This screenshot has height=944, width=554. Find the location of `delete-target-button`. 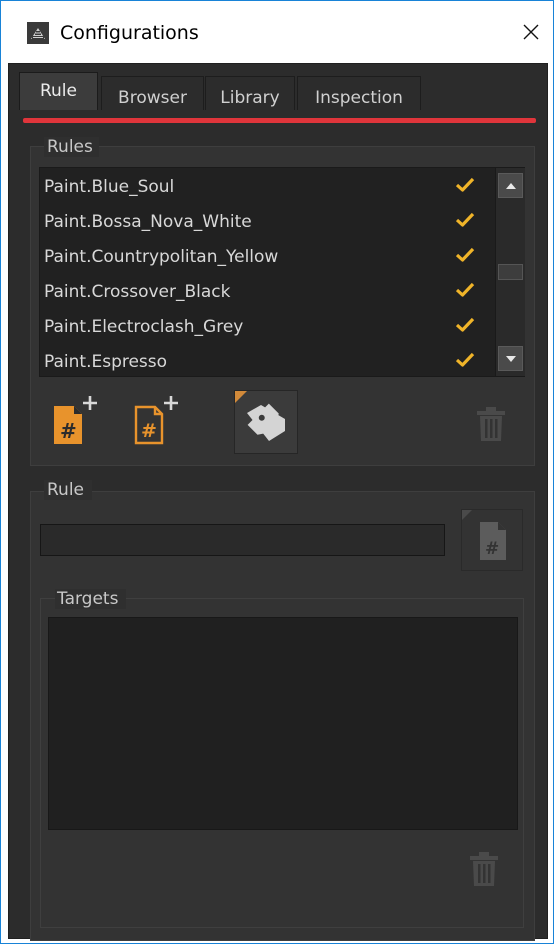

delete-target-button is located at coordinates (484, 869).